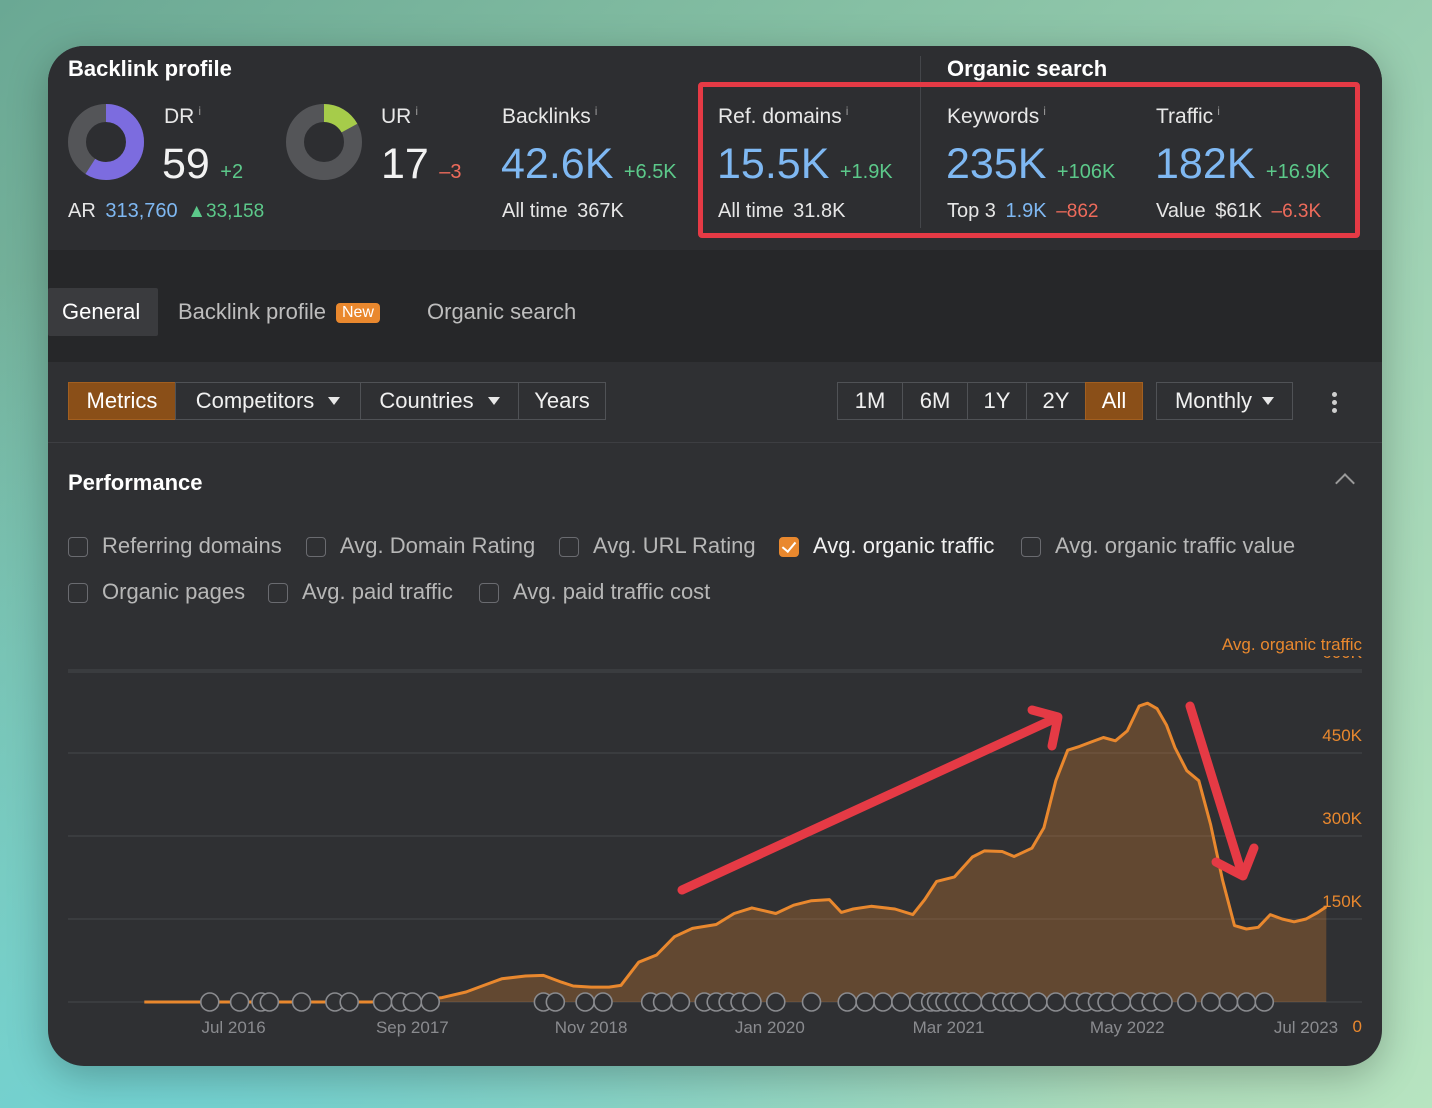  What do you see at coordinates (412, 1027) in the screenshot?
I see `x-tick-label: Sep 2017` at bounding box center [412, 1027].